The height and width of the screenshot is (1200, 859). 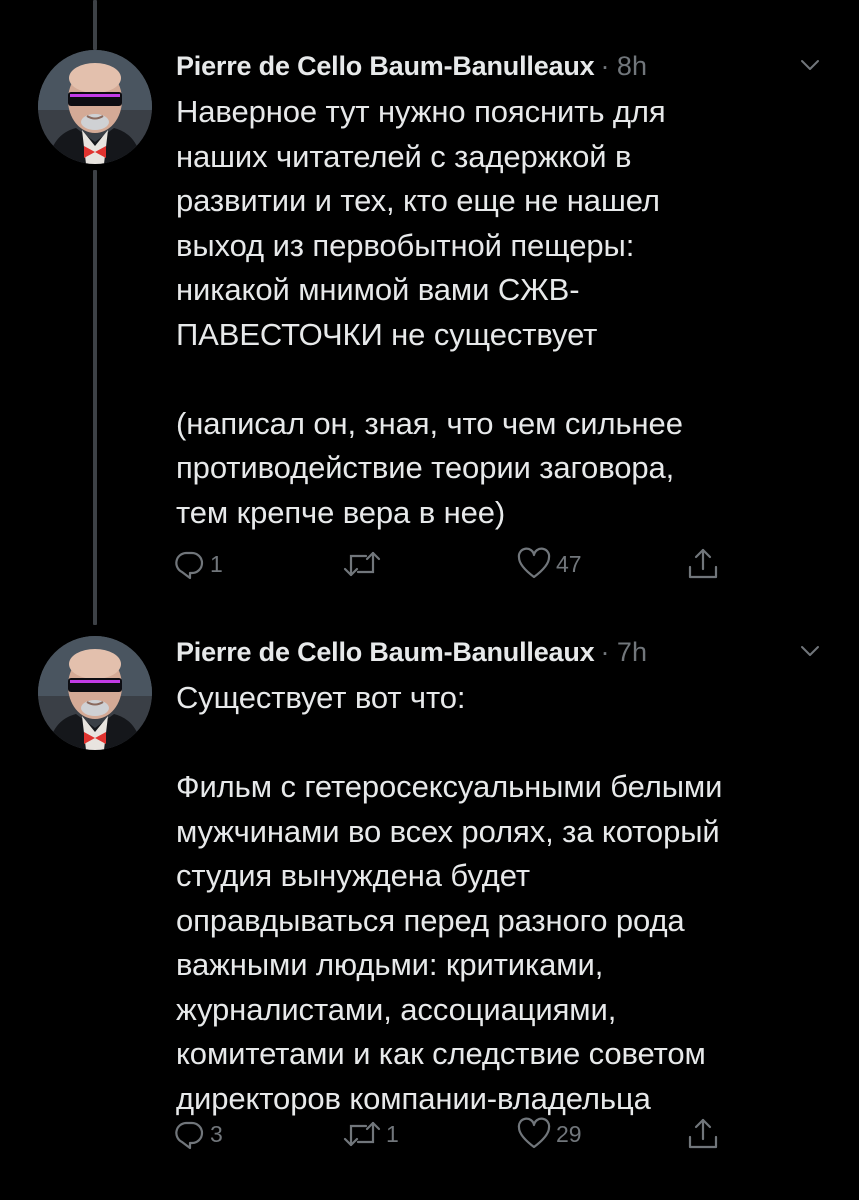 I want to click on thread-line-top, so click(x=95, y=25).